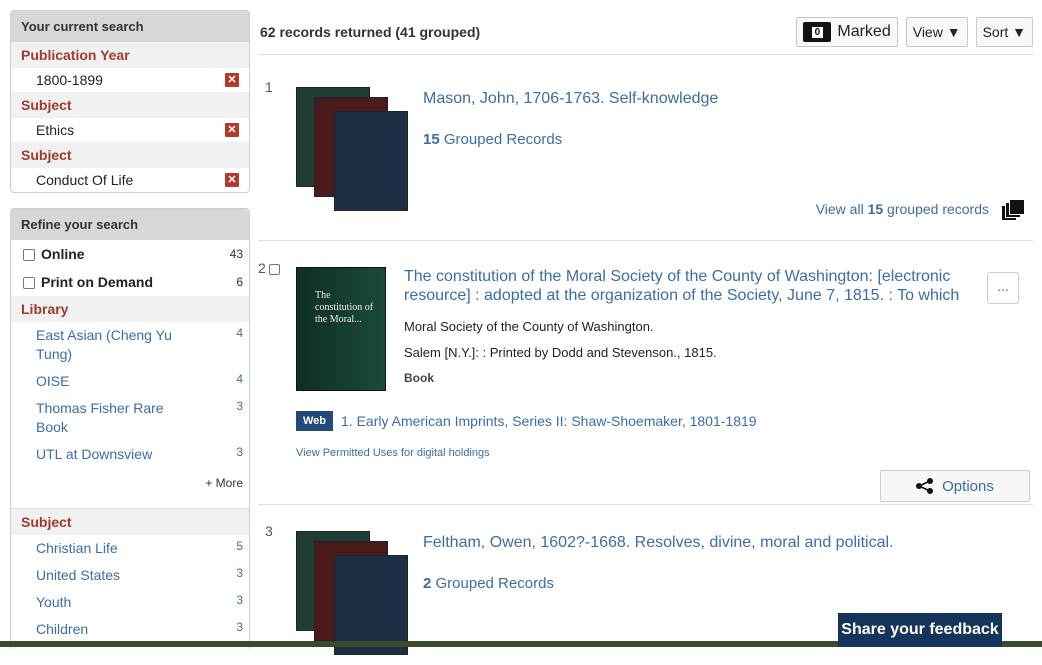 The image size is (1042, 665). I want to click on view-all-suffix: grouped records, so click(938, 209).